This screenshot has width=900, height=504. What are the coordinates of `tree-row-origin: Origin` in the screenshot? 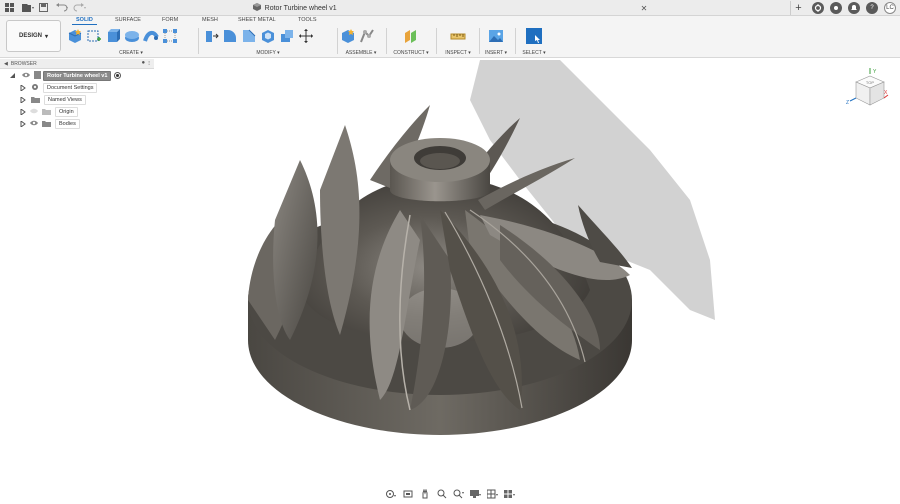 It's located at (80, 112).